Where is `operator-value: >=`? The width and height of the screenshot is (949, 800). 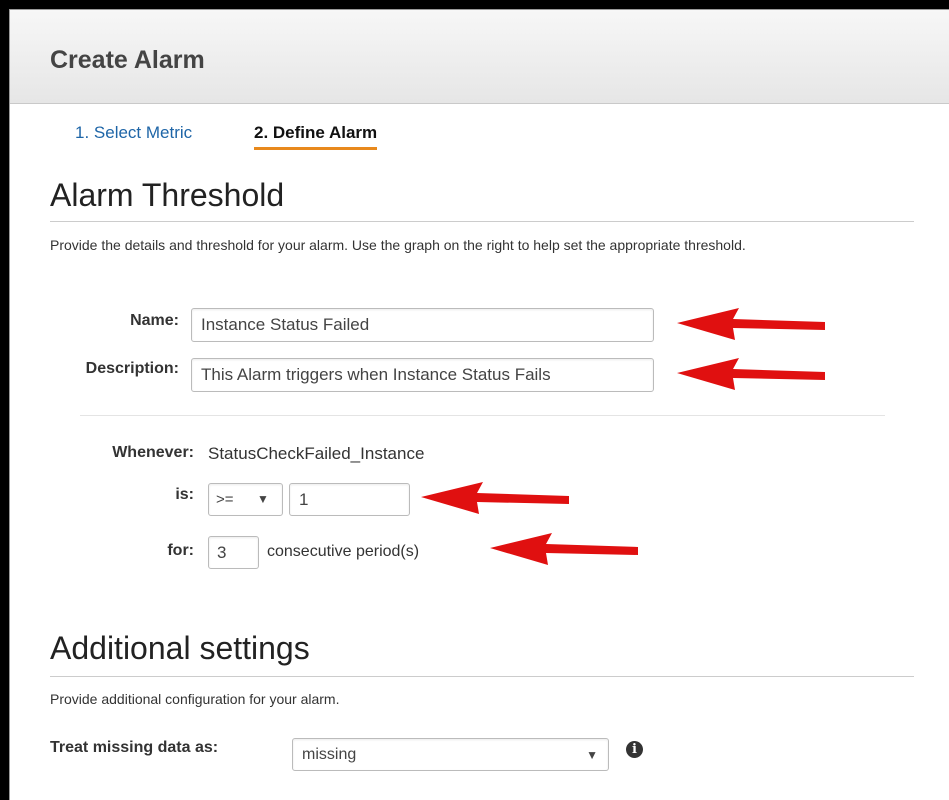
operator-value: >= is located at coordinates (225, 499).